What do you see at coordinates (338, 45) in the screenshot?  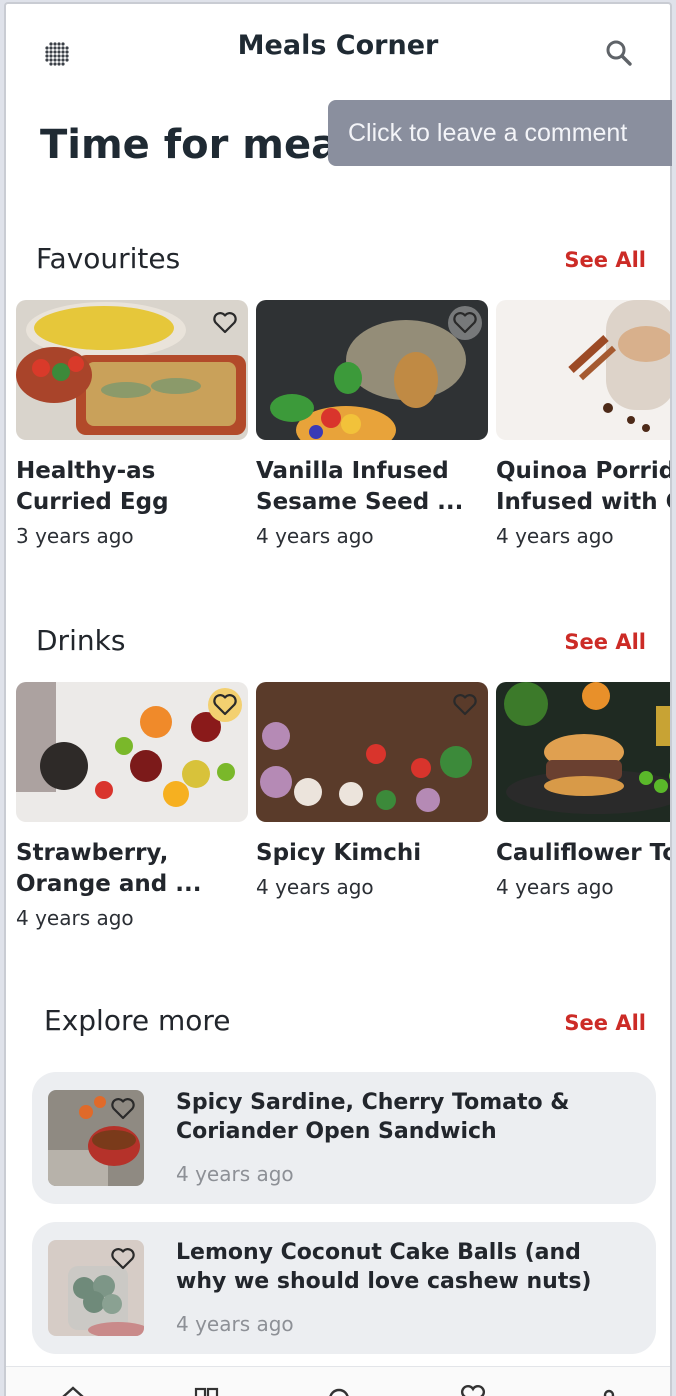 I see `app-title: Meals Corner` at bounding box center [338, 45].